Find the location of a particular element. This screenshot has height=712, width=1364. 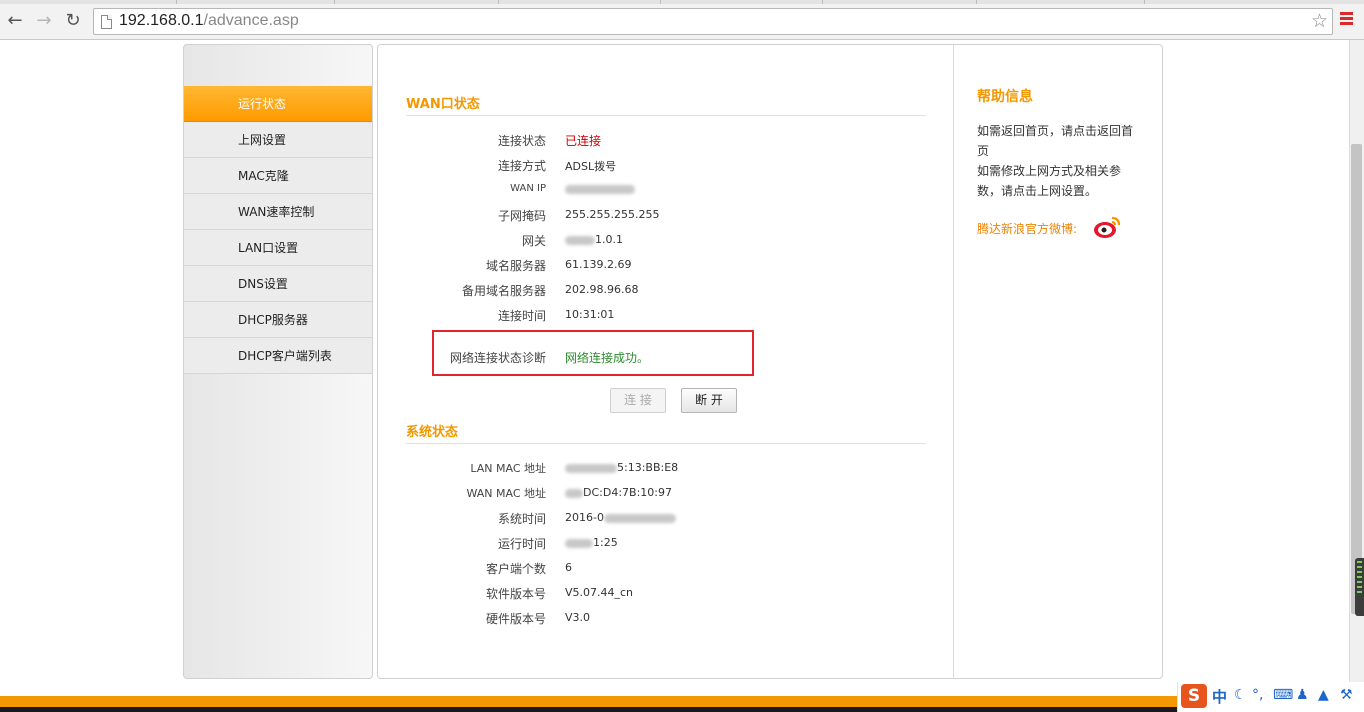

sidebar-item-mac-clone: MAC克隆 is located at coordinates (278, 176).